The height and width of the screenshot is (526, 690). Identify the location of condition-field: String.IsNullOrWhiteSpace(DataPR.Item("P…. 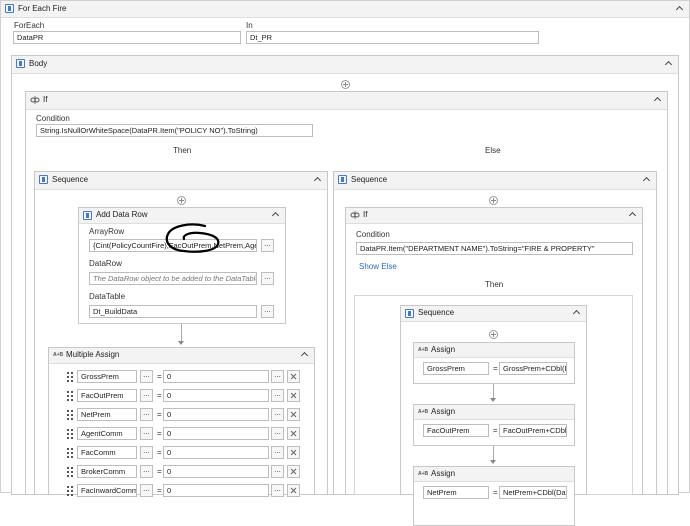
(174, 130).